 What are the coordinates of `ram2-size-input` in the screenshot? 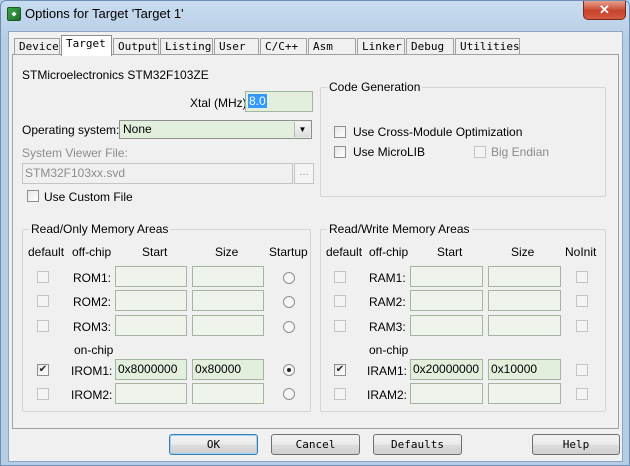 It's located at (524, 300).